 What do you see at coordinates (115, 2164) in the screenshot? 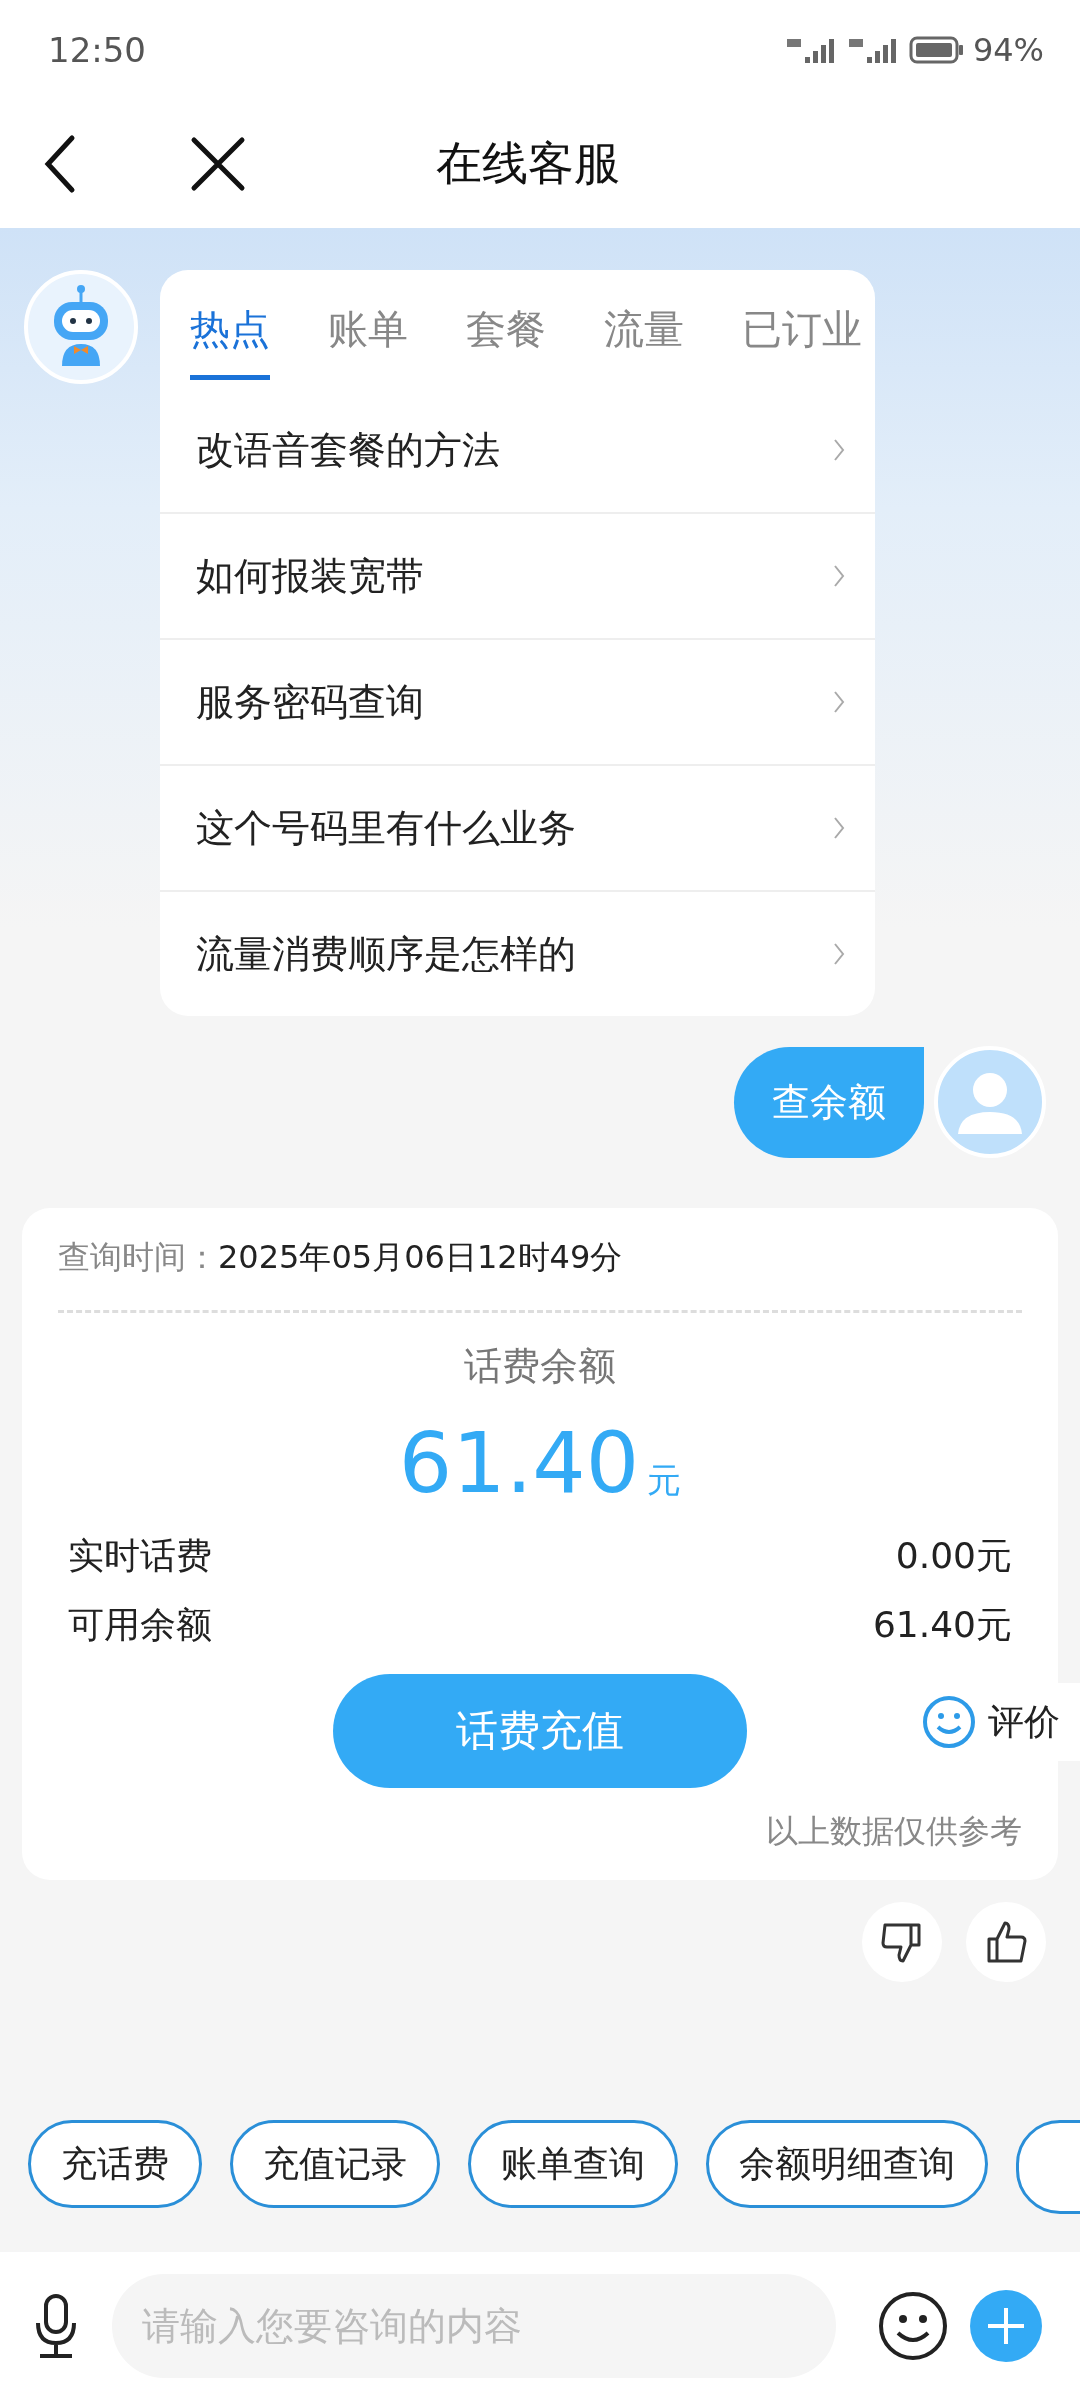
I see `quick-reply-chip: 充话费` at bounding box center [115, 2164].